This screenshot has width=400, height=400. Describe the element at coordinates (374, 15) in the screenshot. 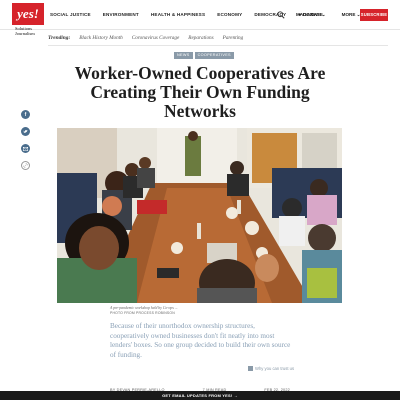

I see `subscribe-button: SUBSCRIBE` at that location.